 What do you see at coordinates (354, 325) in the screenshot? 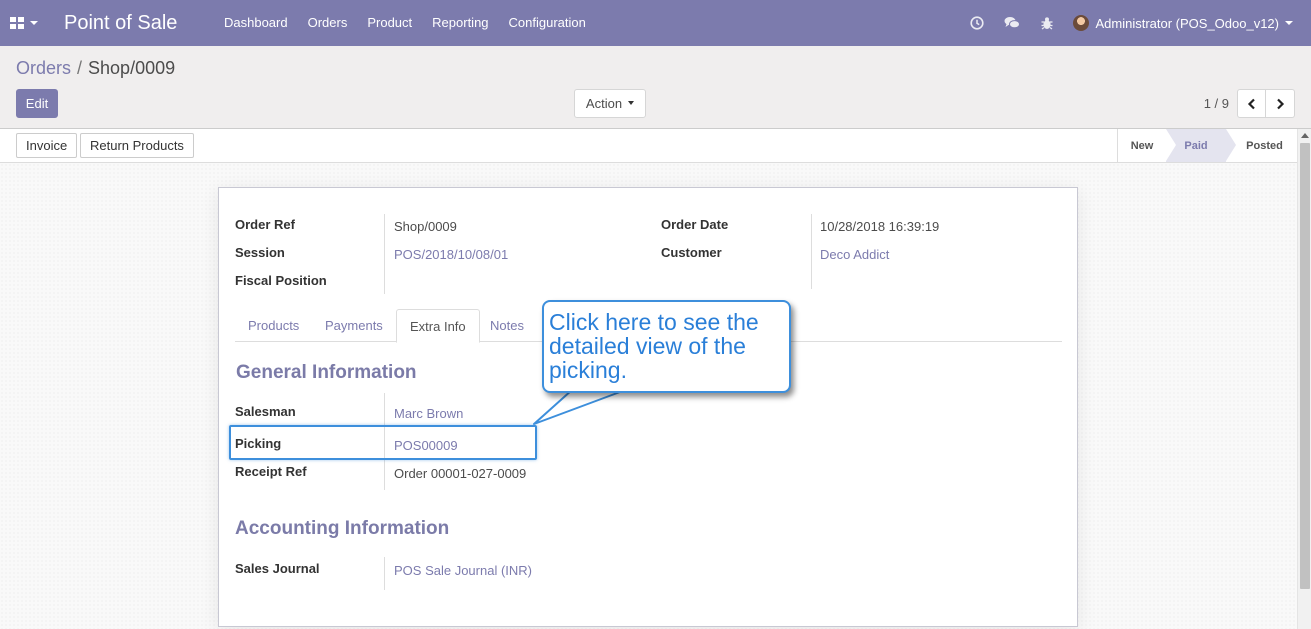
I see `tab-payments: Payments` at bounding box center [354, 325].